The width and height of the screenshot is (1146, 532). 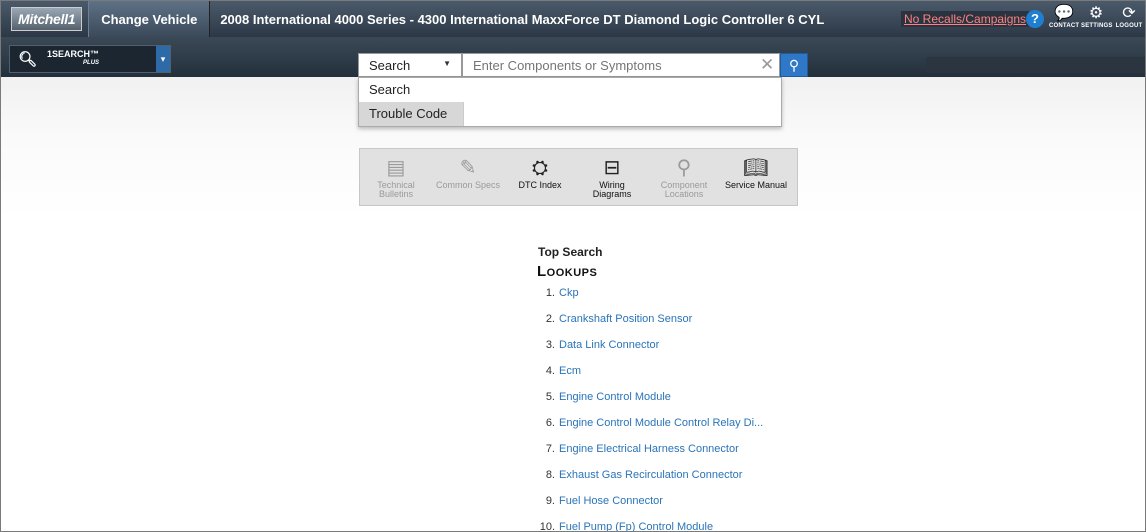 What do you see at coordinates (1096, 13) in the screenshot?
I see `gear-icon: ⚙` at bounding box center [1096, 13].